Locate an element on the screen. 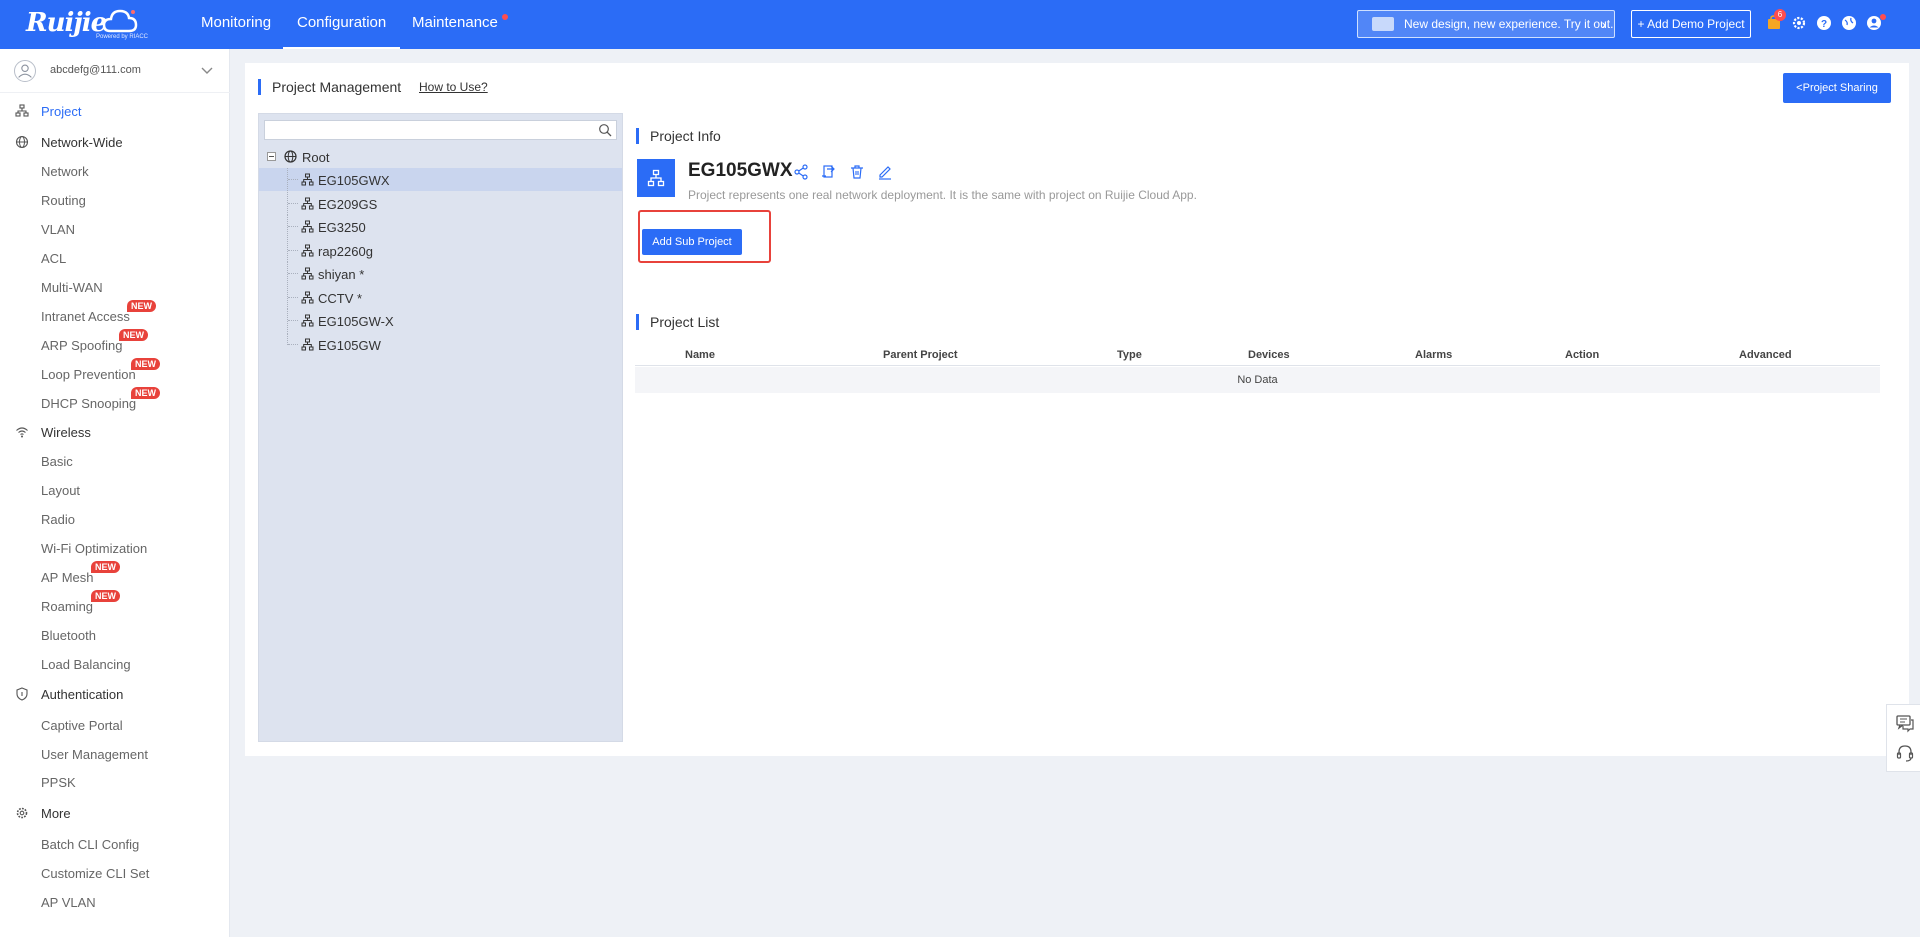 The image size is (1920, 937). chat-icon is located at coordinates (1905, 723).